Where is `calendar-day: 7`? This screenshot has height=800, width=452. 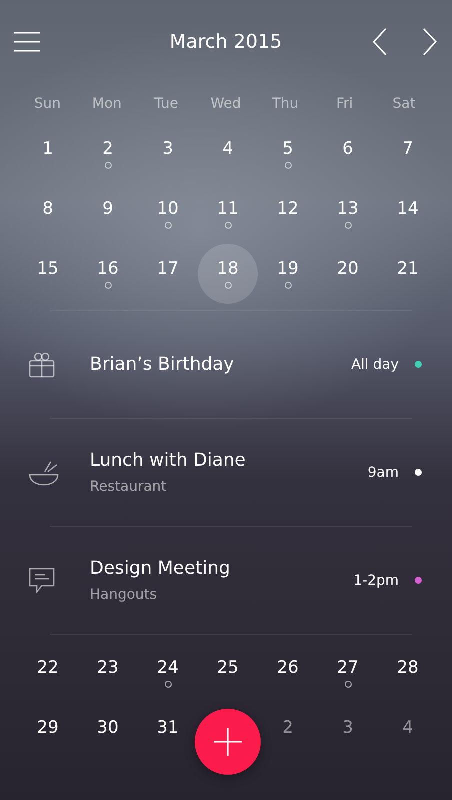 calendar-day: 7 is located at coordinates (408, 154).